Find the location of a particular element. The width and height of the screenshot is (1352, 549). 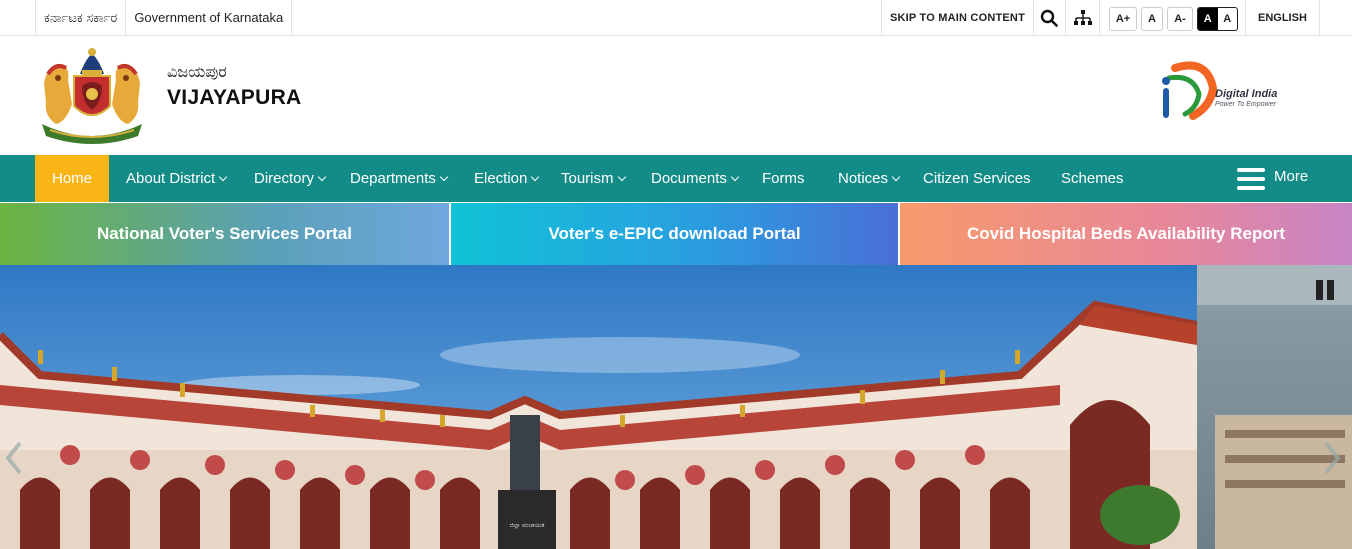

digital-india-logo: Digital India Power To Empower is located at coordinates (1220, 93).